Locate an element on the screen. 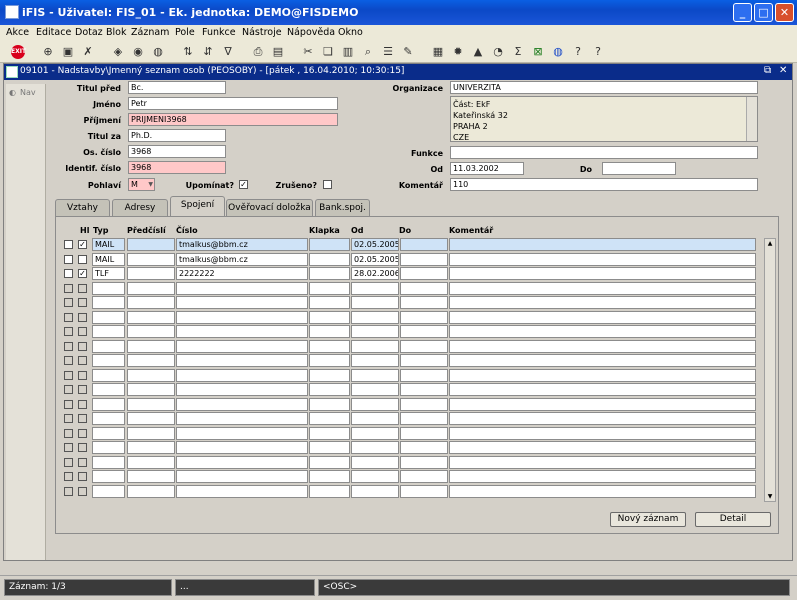  prijmeni-field: PRIJMENI3968 is located at coordinates (233, 119).